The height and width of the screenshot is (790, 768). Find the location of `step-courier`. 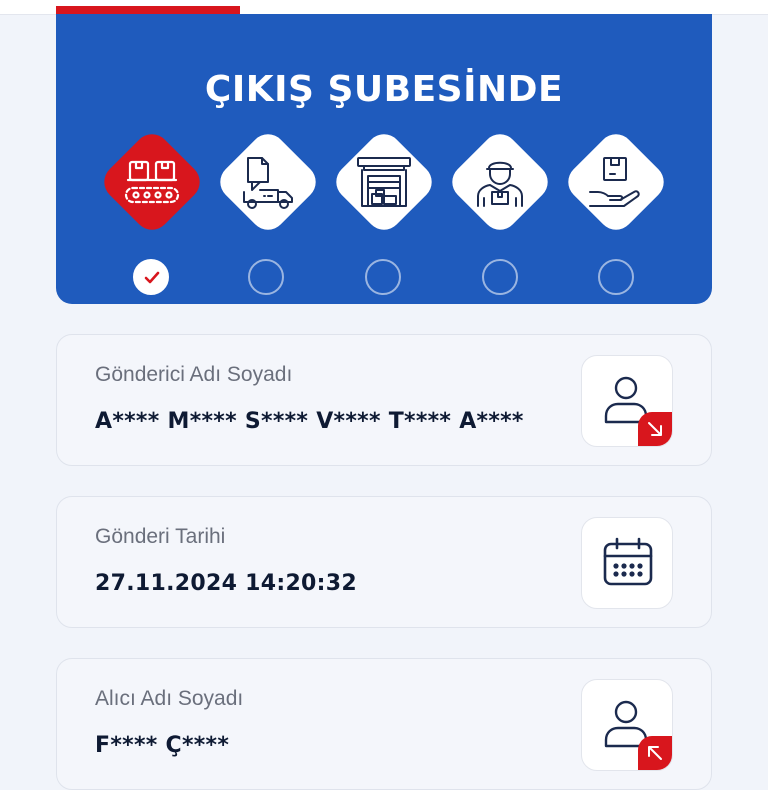

step-courier is located at coordinates (500, 182).